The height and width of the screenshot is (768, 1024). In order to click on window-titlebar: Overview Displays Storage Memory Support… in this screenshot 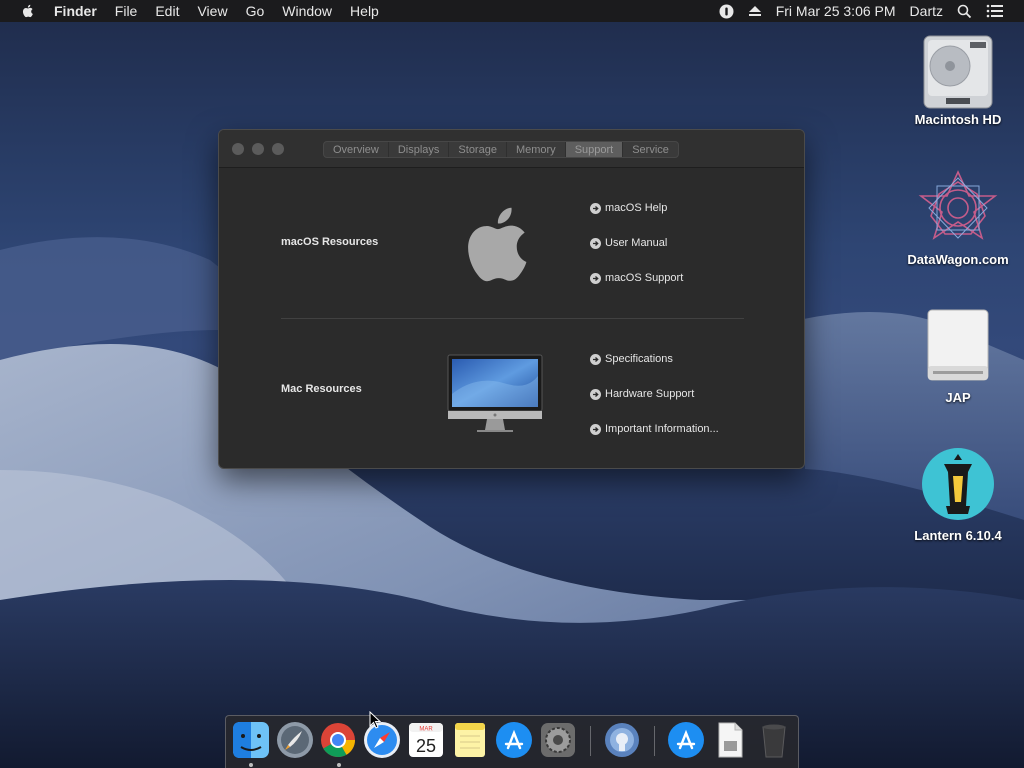, I will do `click(511, 149)`.